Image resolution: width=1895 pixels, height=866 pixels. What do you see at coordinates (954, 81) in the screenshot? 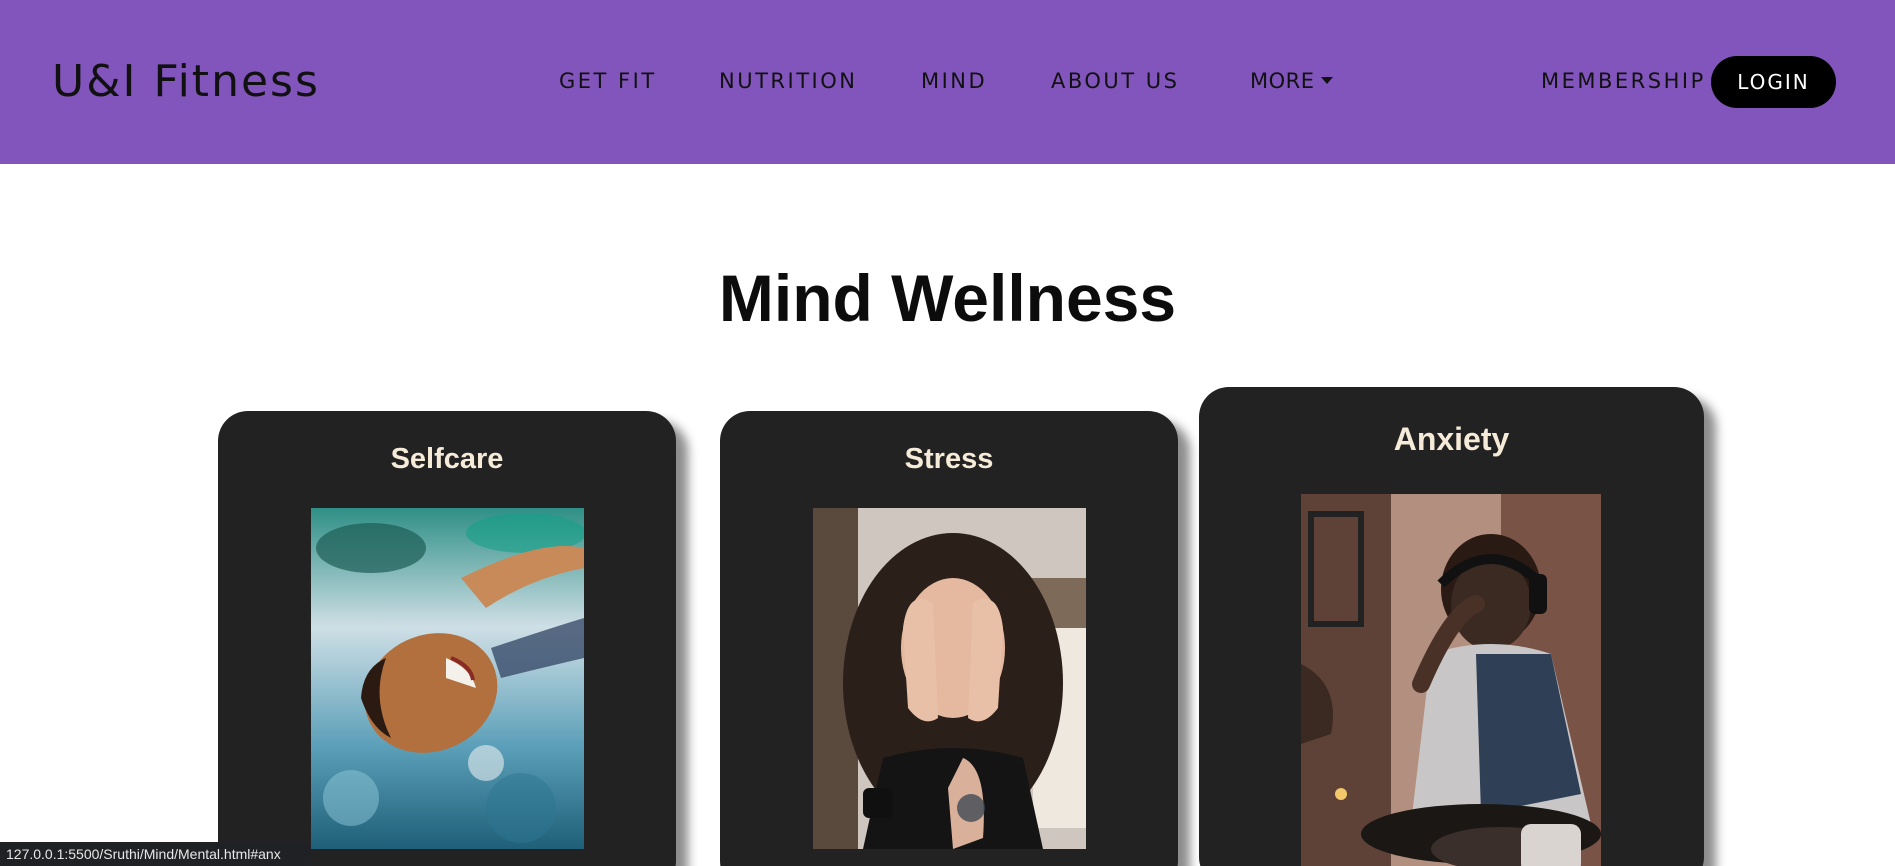
I see `nav-link-mind: MIND` at bounding box center [954, 81].